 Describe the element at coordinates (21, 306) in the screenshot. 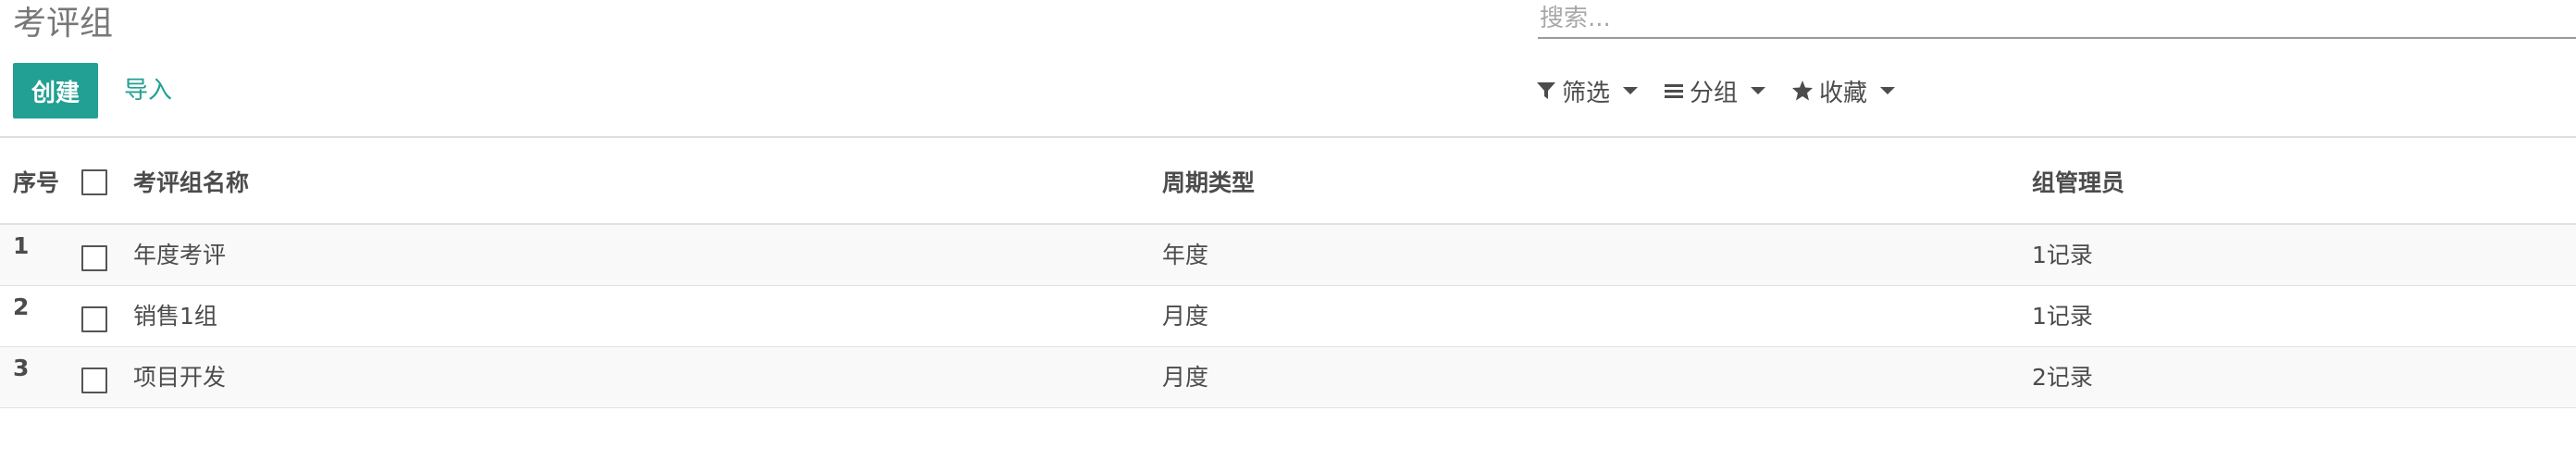

I see `row-seq: 2` at that location.